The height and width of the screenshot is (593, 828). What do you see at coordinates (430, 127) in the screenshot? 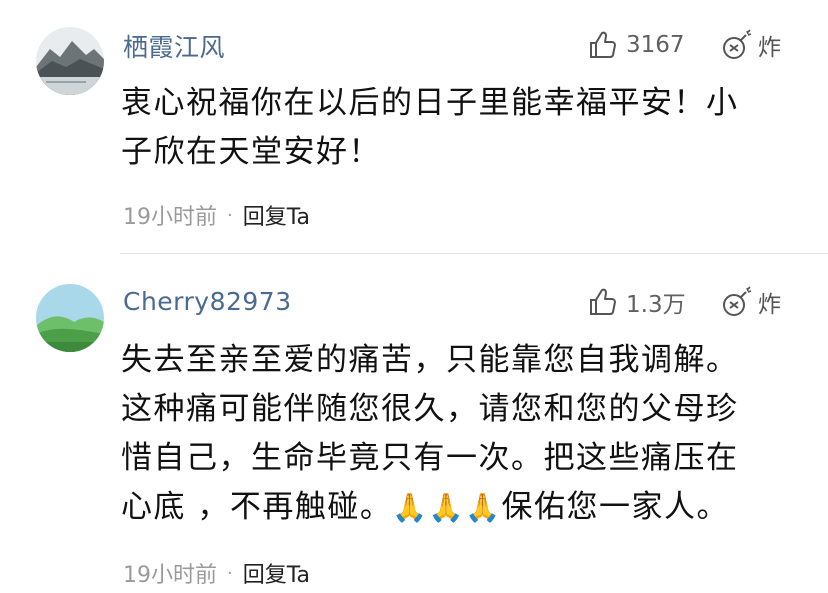
I see `comment-text: 衷心祝福你在以后的日子里能幸福平安！小 子欣在天堂安好！` at bounding box center [430, 127].